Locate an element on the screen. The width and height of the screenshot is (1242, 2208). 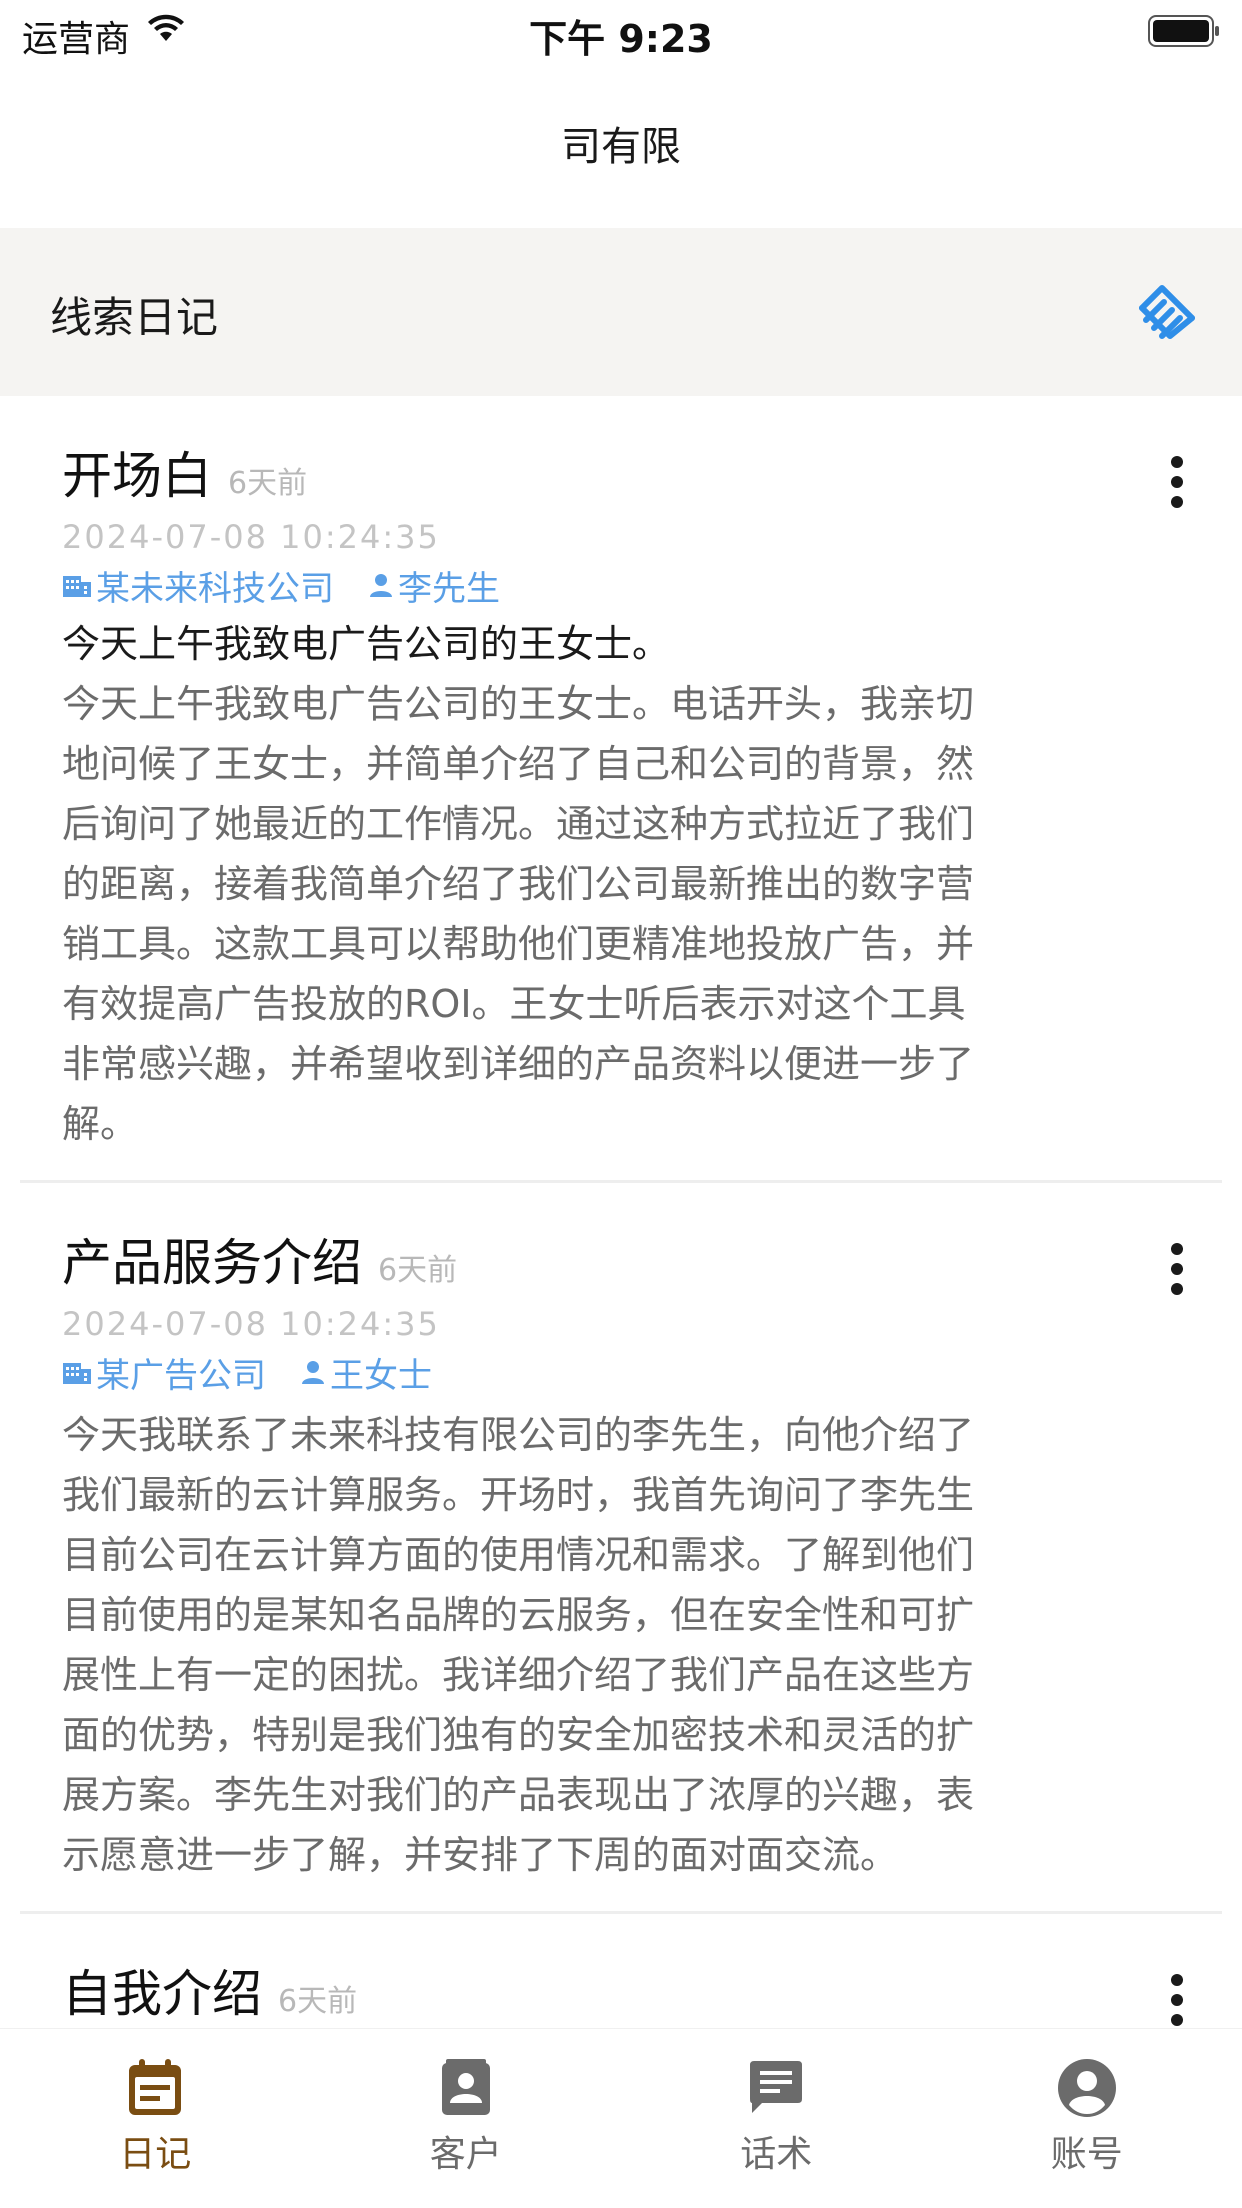
nav-bar: 司有限 is located at coordinates (621, 145).